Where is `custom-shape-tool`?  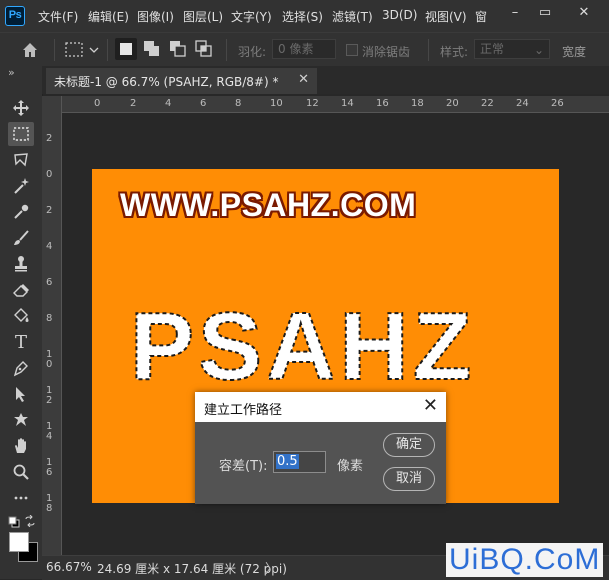
custom-shape-tool is located at coordinates (21, 420).